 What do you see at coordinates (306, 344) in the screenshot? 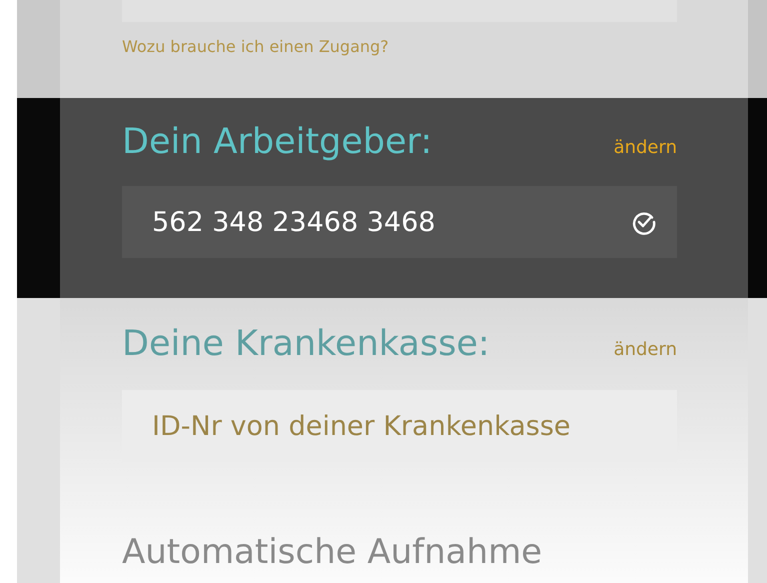
I see `section-title: Deine Krankenkasse:` at bounding box center [306, 344].